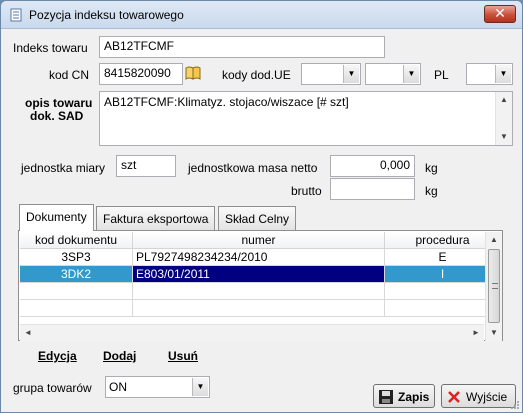  What do you see at coordinates (261, 15) in the screenshot?
I see `title-bar: Pozycja indeksu towarowego ✕` at bounding box center [261, 15].